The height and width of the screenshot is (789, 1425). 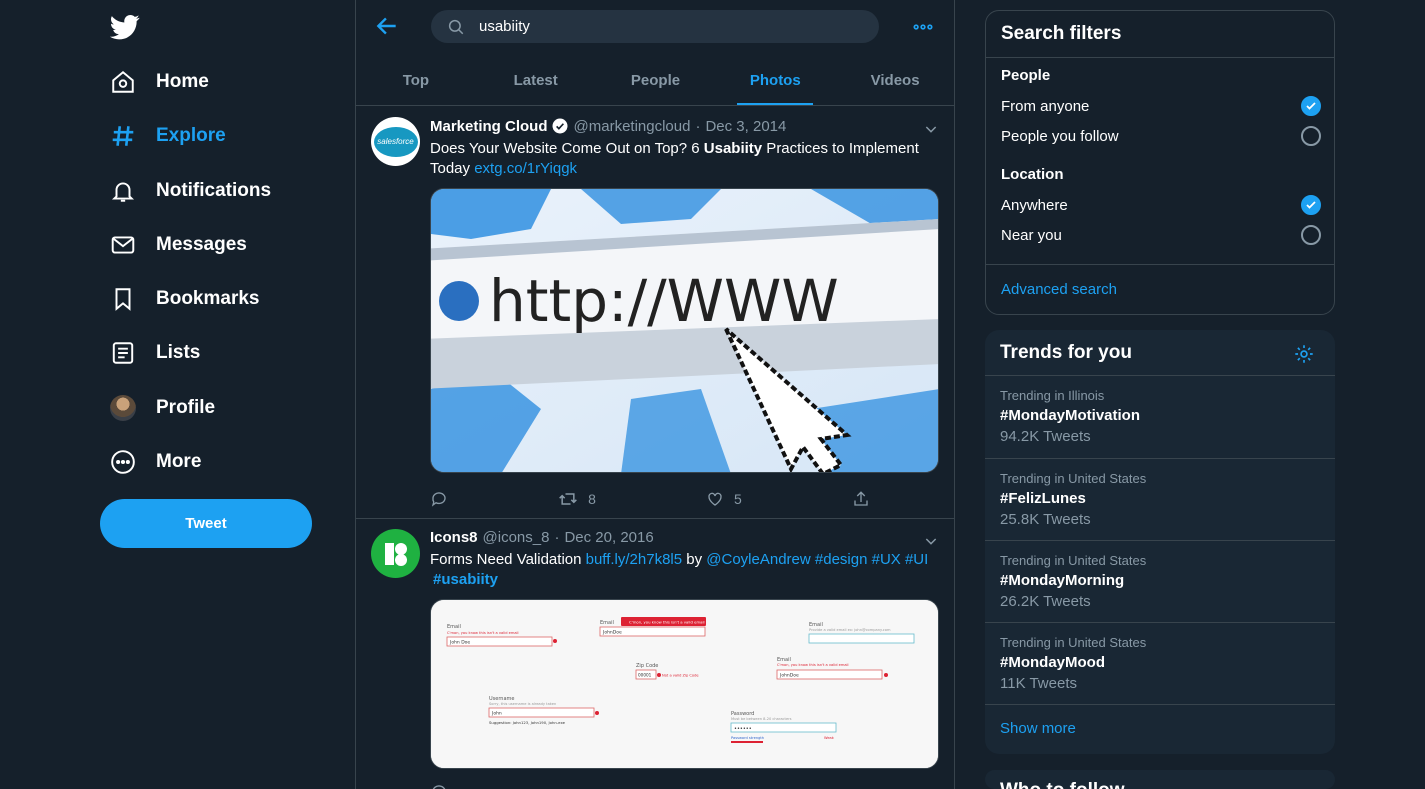 I want to click on bell-icon, so click(x=123, y=191).